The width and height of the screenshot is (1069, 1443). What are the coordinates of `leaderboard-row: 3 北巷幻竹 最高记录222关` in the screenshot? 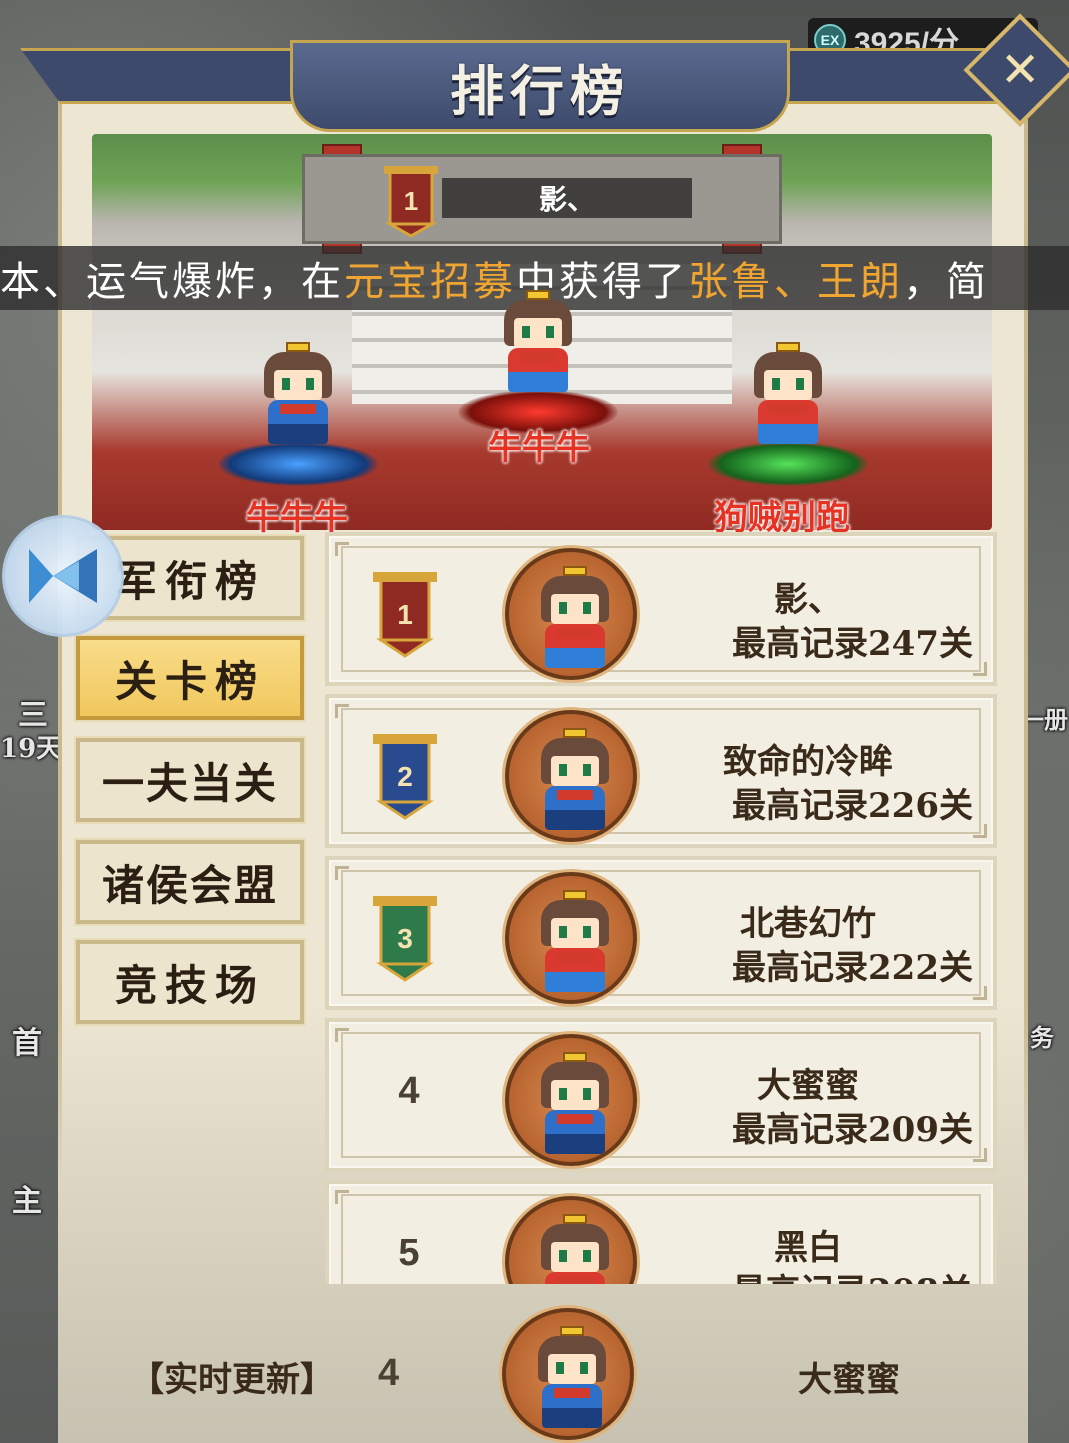 It's located at (661, 933).